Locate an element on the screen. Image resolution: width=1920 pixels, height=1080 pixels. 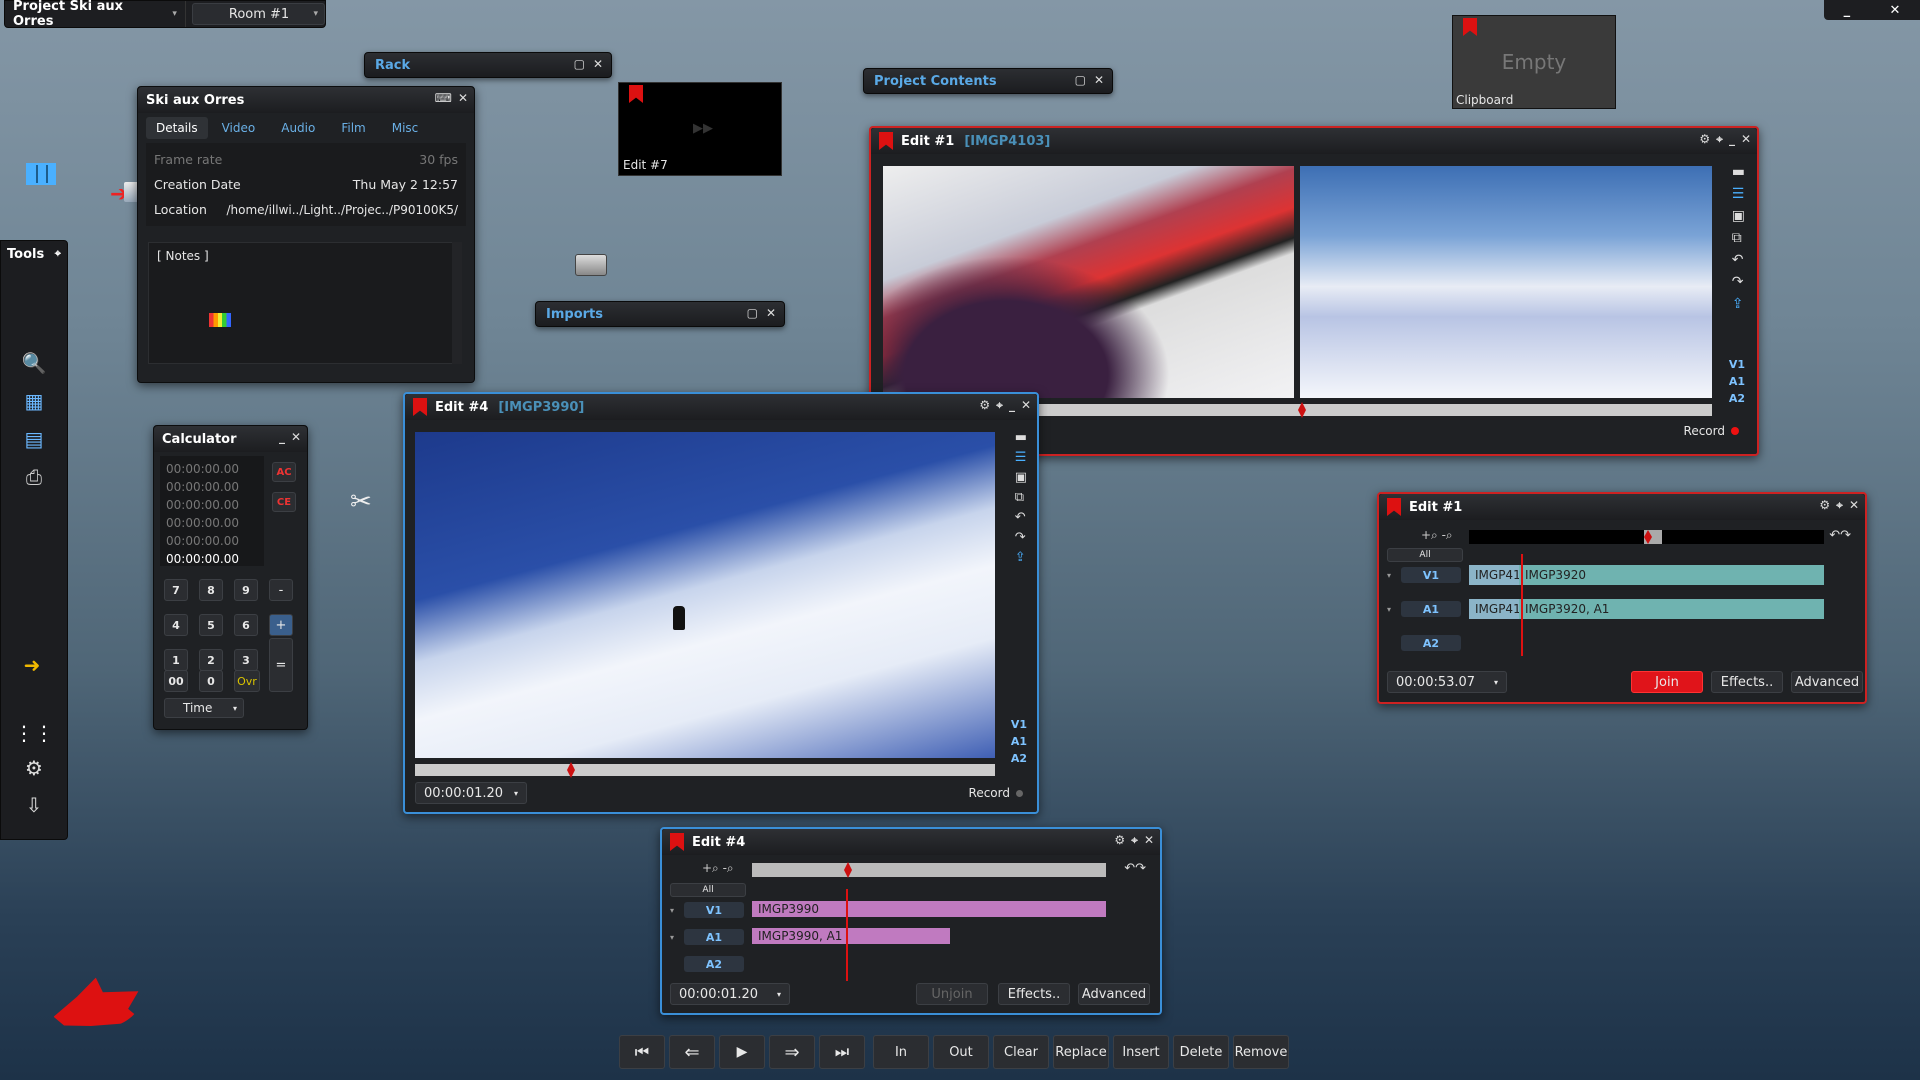
key-8: 8 is located at coordinates (211, 590).